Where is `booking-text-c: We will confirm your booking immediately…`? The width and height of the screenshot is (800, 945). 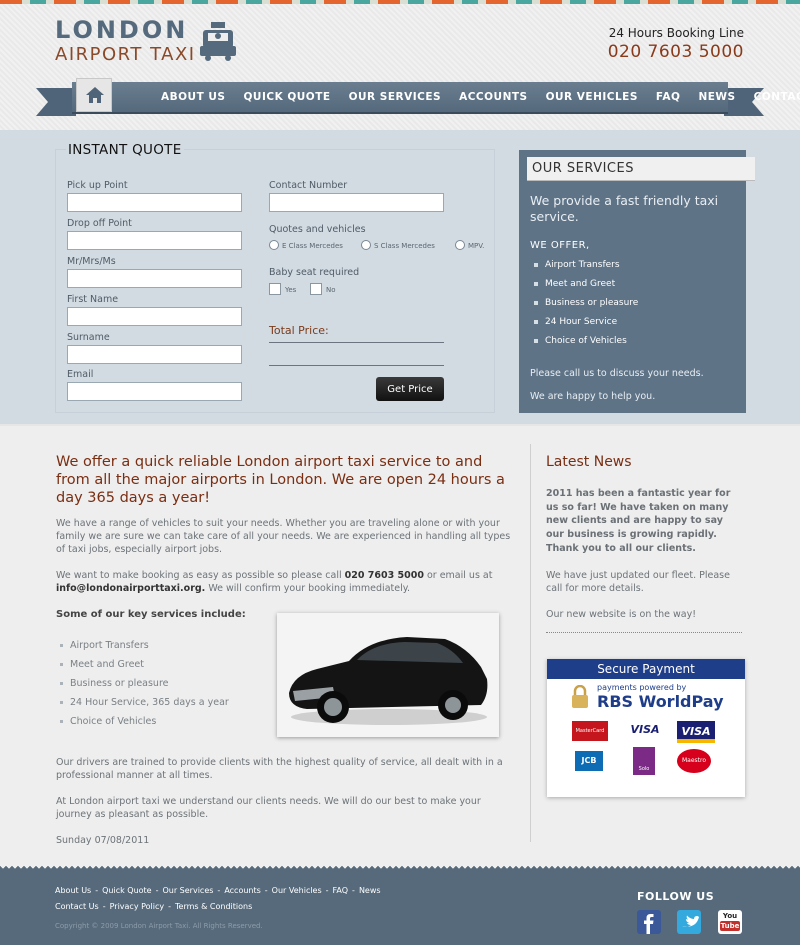 booking-text-c: We will confirm your booking immediately… is located at coordinates (308, 588).